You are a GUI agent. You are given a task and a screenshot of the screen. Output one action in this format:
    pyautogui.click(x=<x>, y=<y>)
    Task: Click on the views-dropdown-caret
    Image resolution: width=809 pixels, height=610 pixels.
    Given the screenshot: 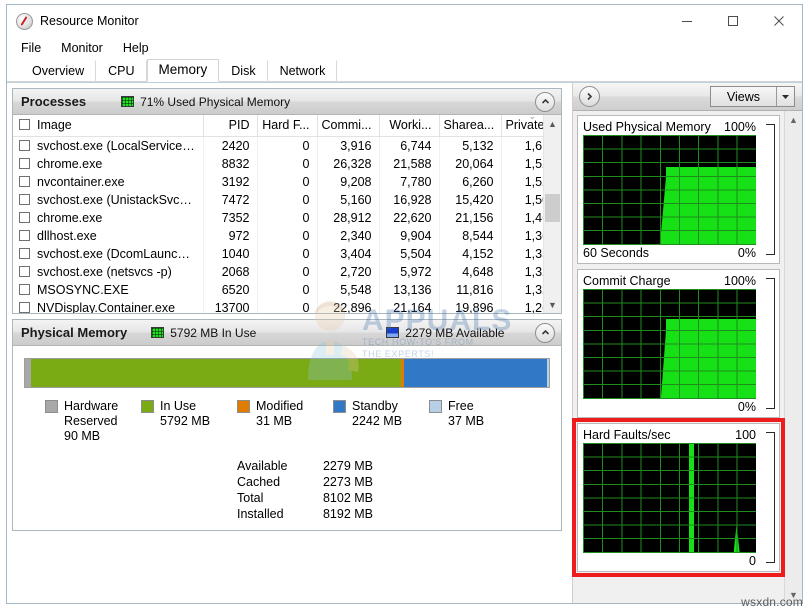 What is the action you would take?
    pyautogui.click(x=785, y=96)
    